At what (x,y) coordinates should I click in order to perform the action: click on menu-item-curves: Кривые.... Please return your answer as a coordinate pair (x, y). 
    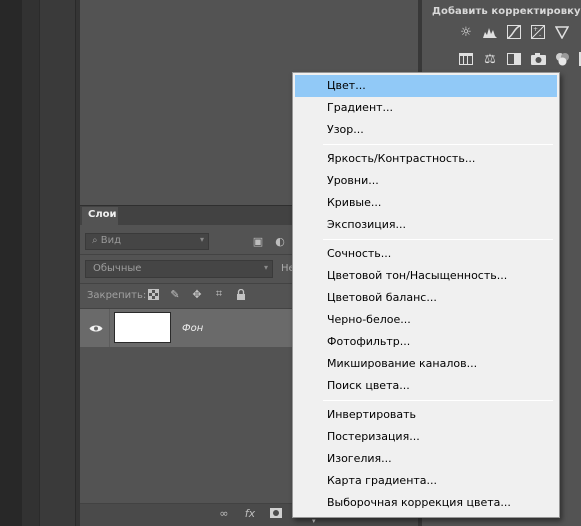
    Looking at the image, I should click on (426, 203).